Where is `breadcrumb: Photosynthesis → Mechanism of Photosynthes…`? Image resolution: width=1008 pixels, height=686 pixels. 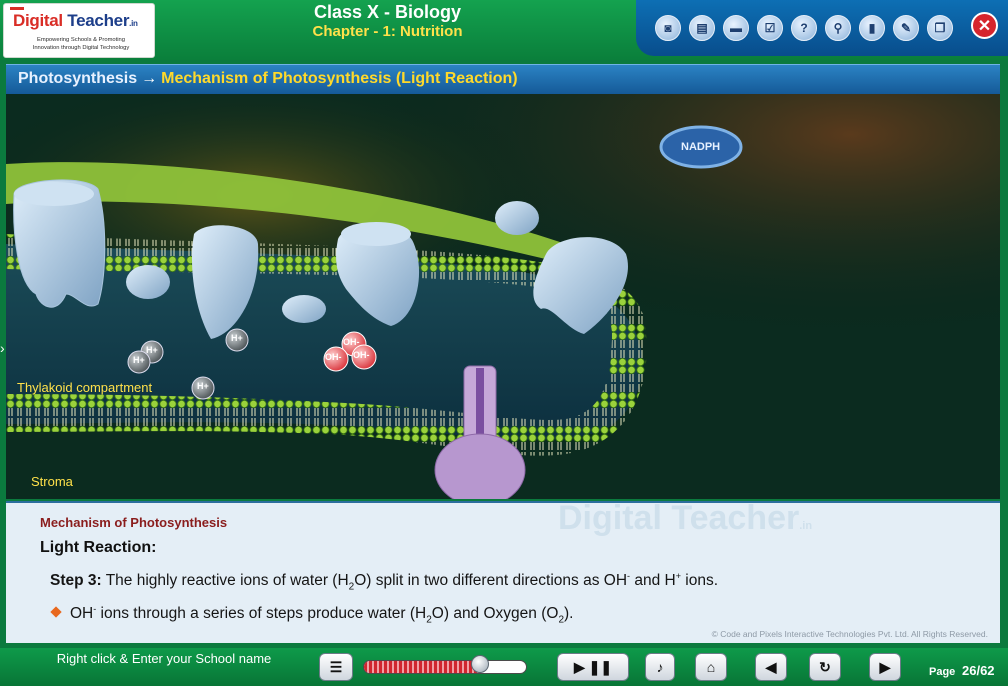
breadcrumb: Photosynthesis → Mechanism of Photosynthes… is located at coordinates (503, 79).